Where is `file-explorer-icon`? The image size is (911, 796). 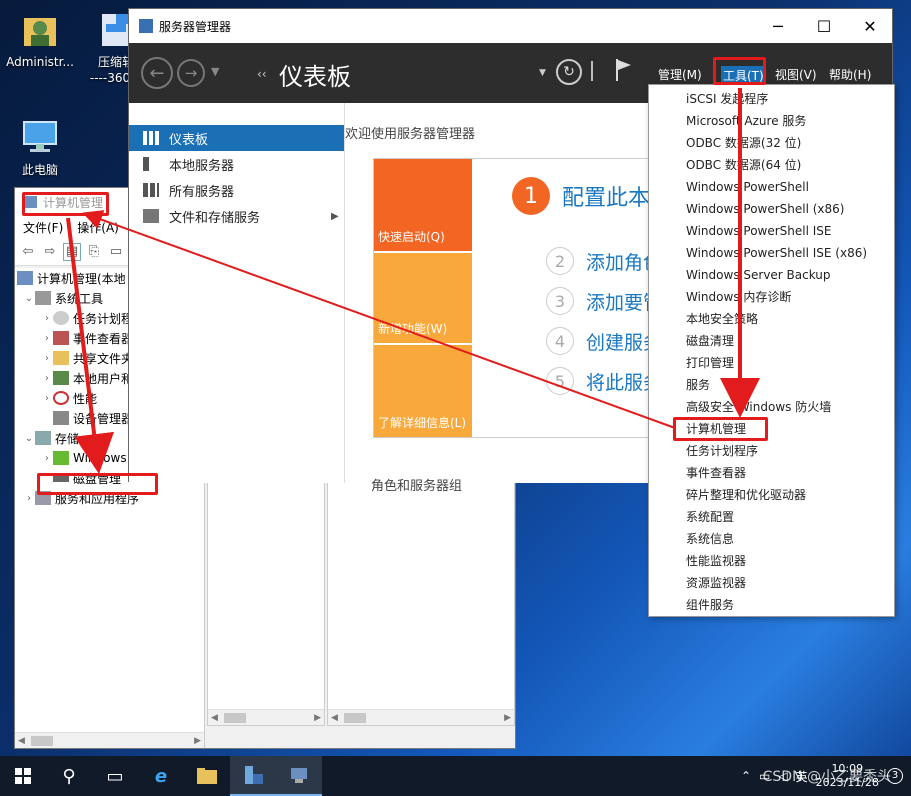 file-explorer-icon is located at coordinates (207, 776).